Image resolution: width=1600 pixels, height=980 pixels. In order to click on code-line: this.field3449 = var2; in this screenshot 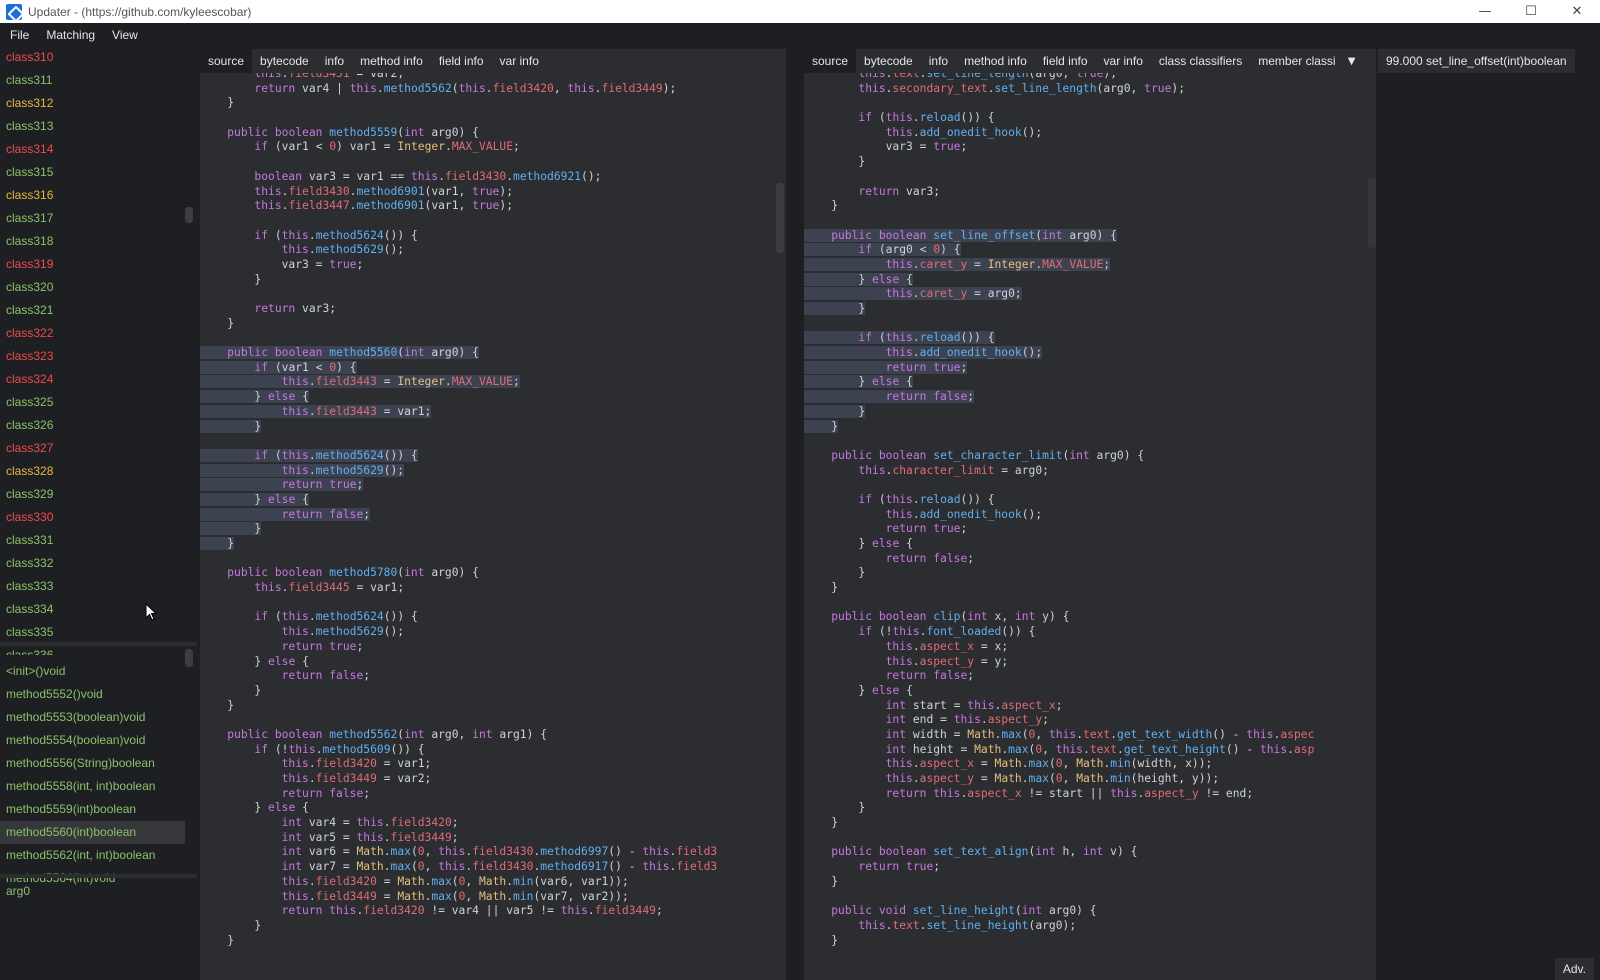, I will do `click(356, 778)`.